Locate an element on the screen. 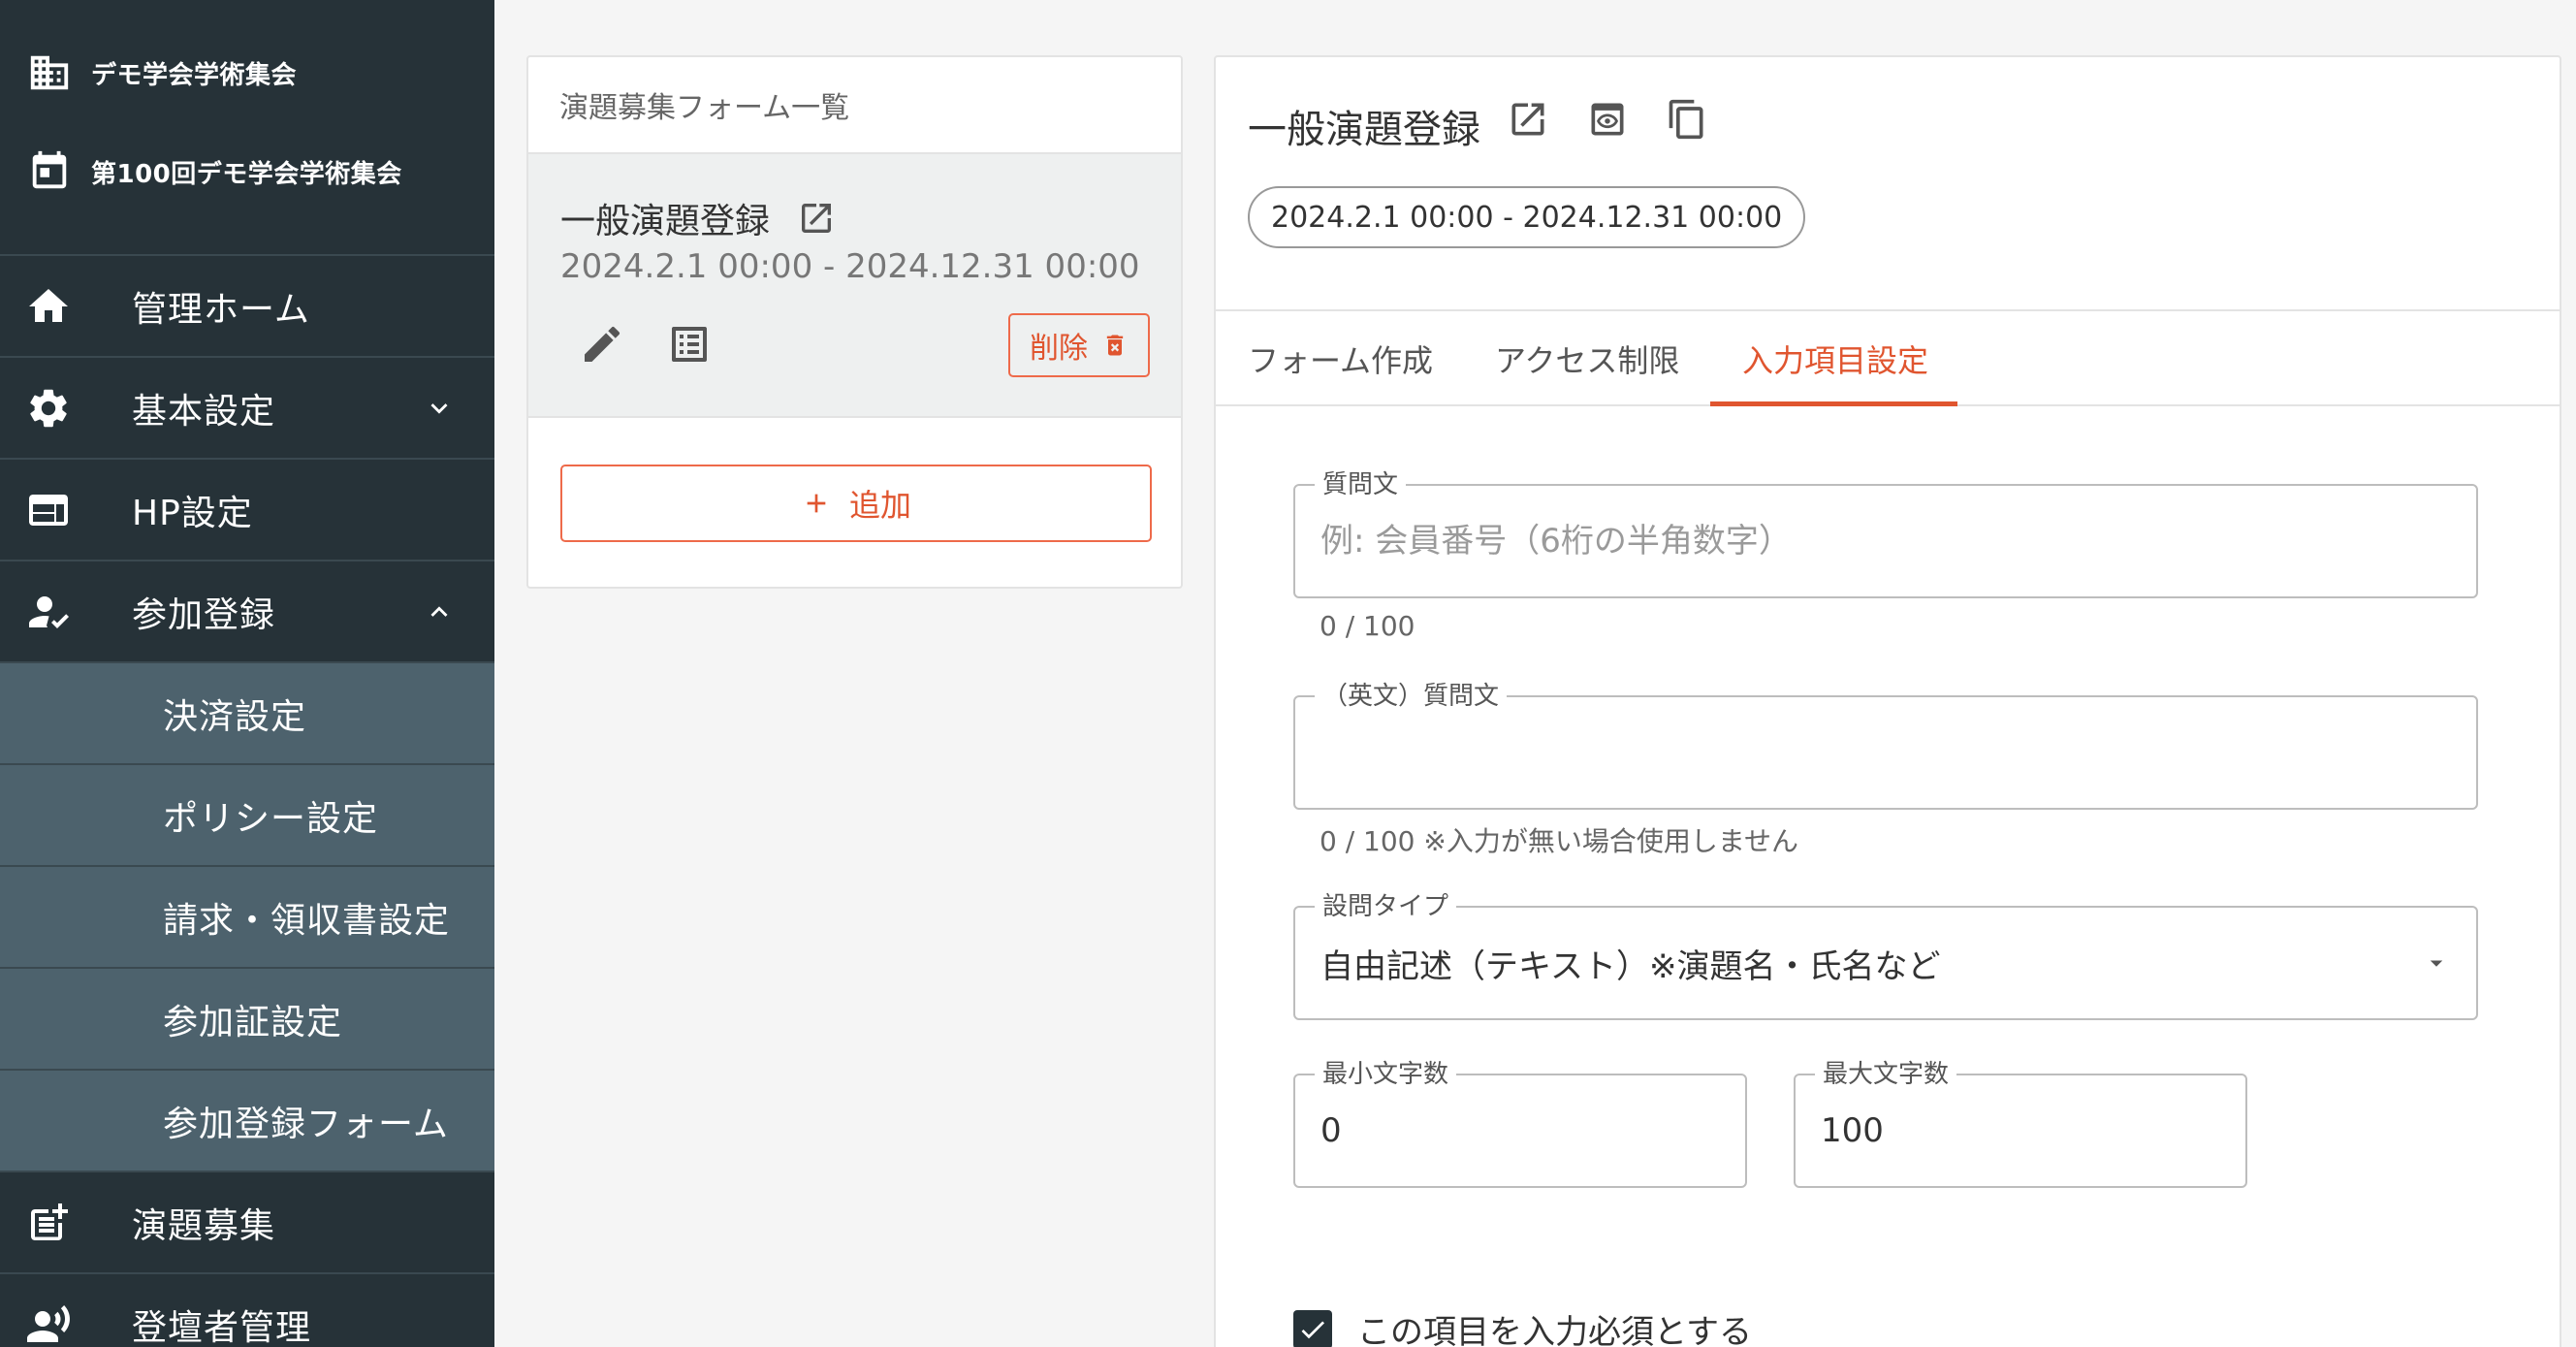 The width and height of the screenshot is (2576, 1347). required-checkbox-row: この項目を入力必須とする is located at coordinates (1523, 1326).